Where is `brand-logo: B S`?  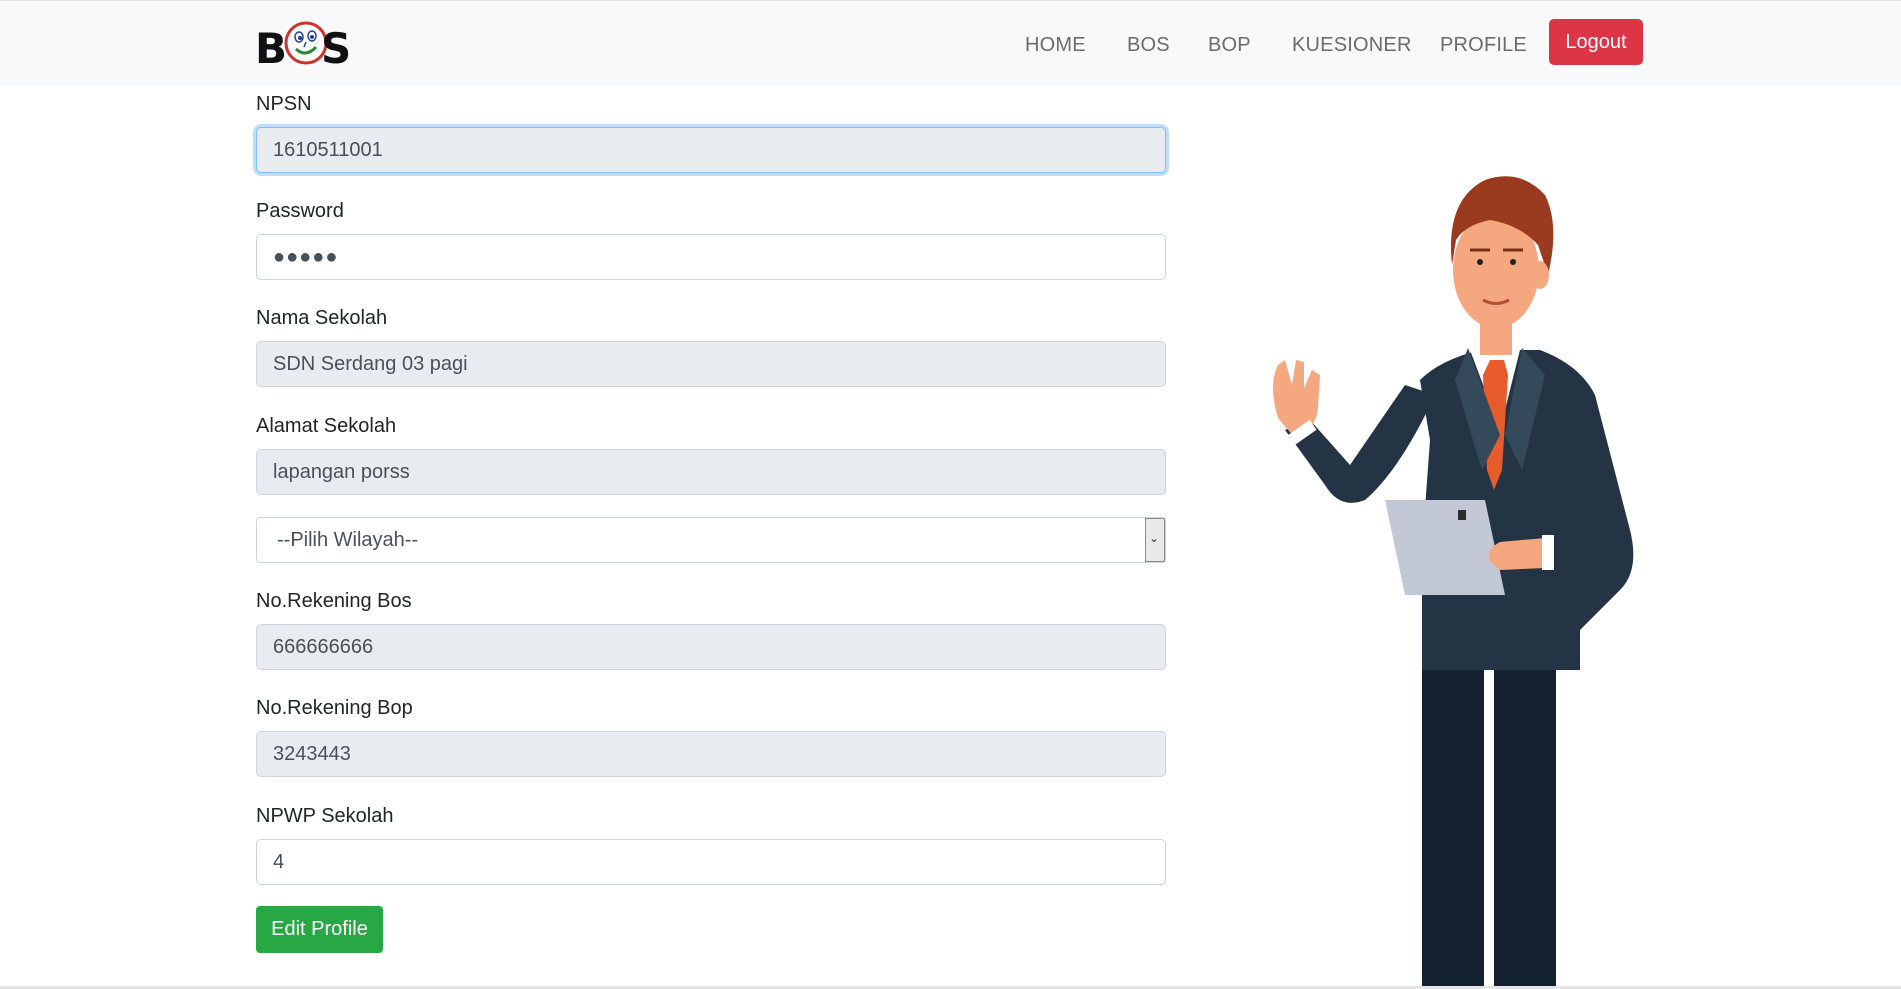 brand-logo: B S is located at coordinates (305, 44).